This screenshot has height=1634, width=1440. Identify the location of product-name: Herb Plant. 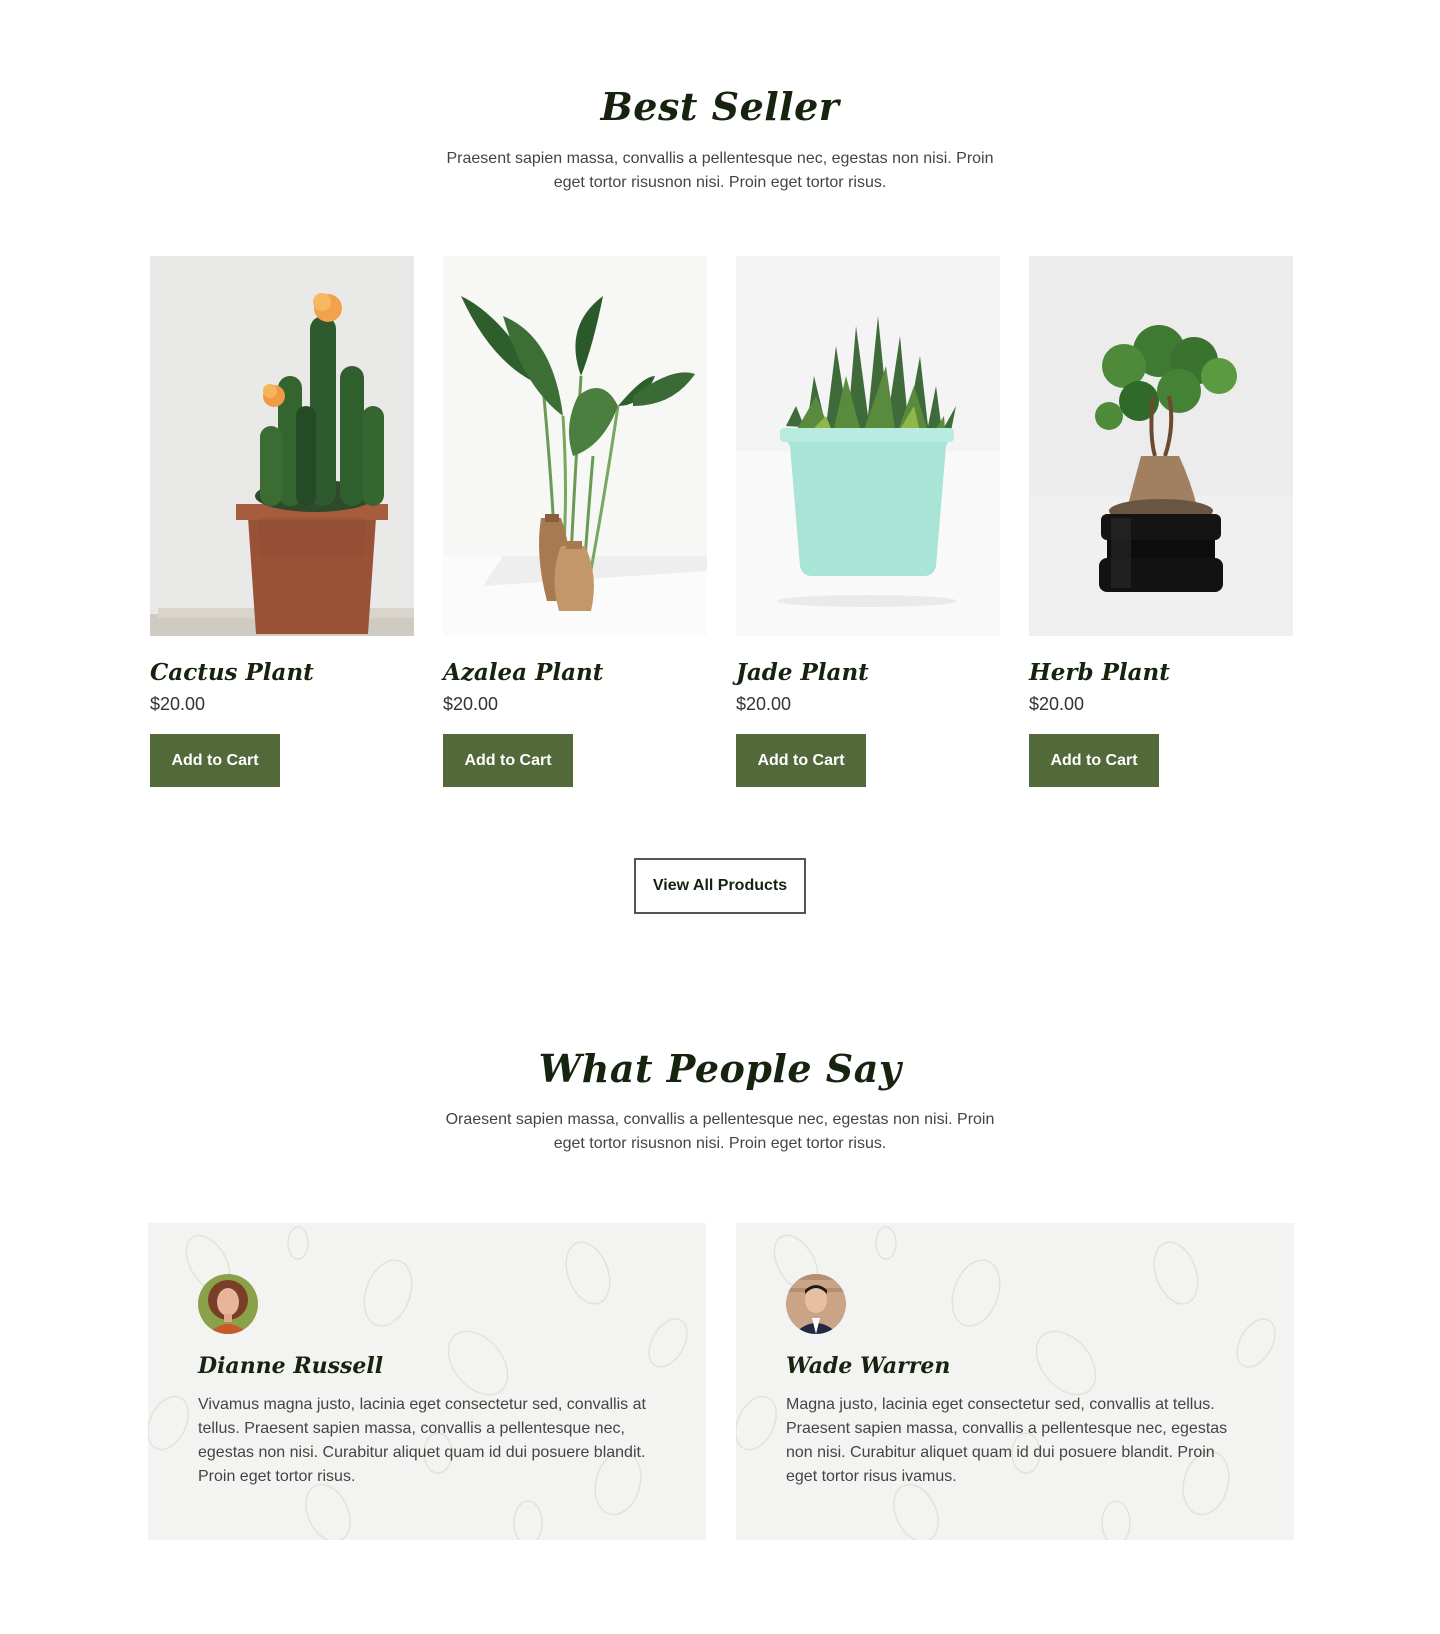
(1161, 673).